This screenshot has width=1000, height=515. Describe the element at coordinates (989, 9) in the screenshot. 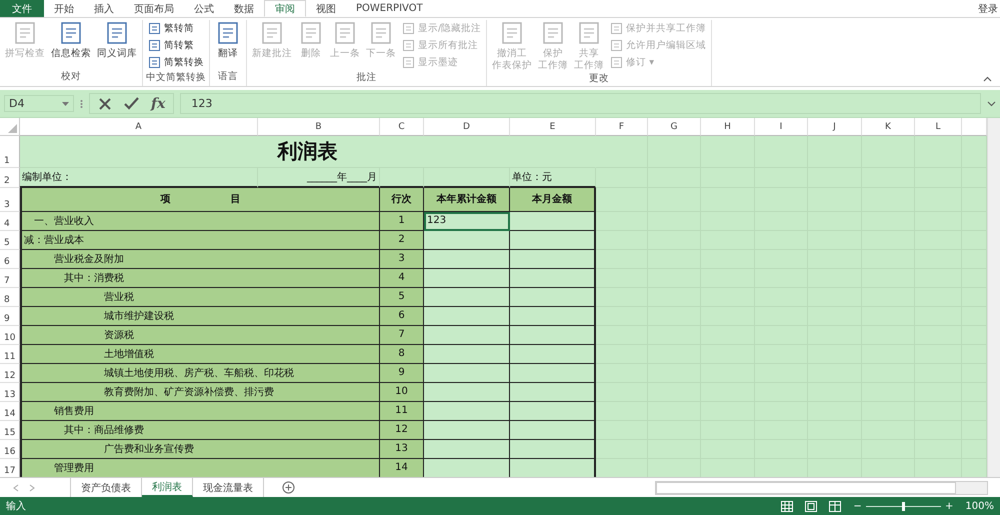

I see `sign-in-link: 登录` at that location.